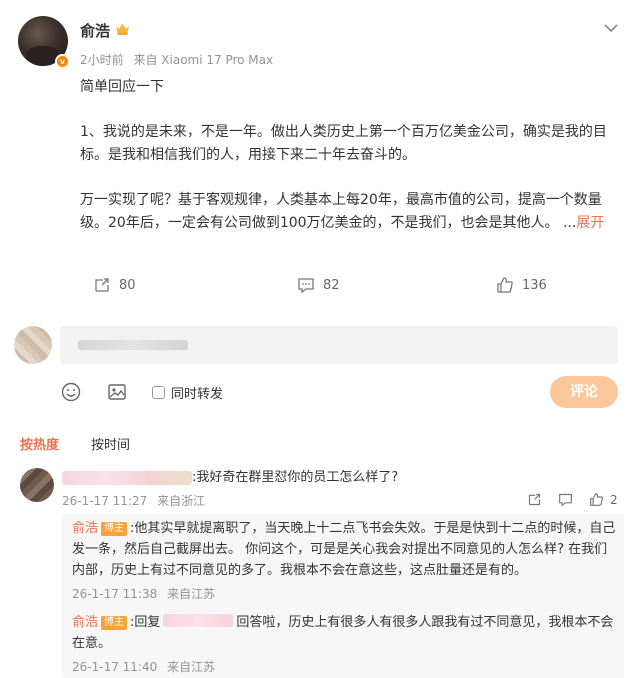 The image size is (631, 678). What do you see at coordinates (117, 392) in the screenshot?
I see `image-icon` at bounding box center [117, 392].